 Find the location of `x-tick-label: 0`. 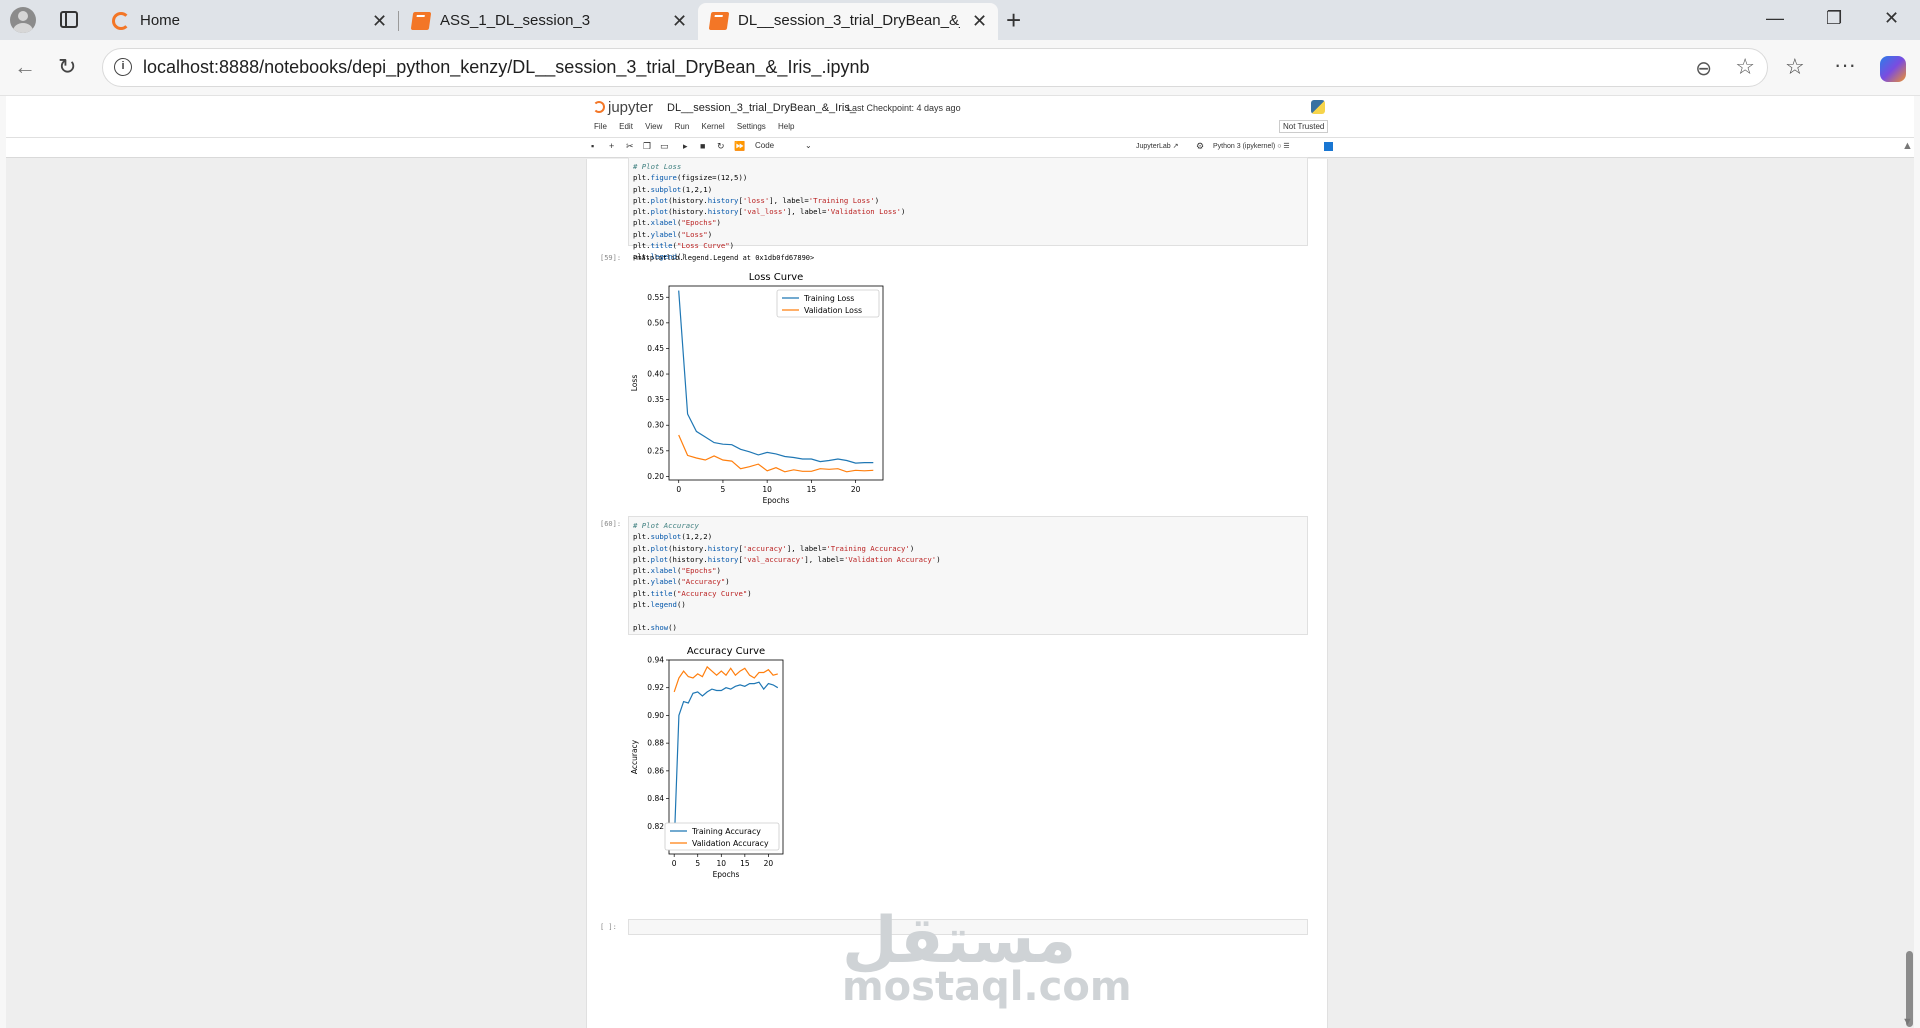

x-tick-label: 0 is located at coordinates (674, 863).